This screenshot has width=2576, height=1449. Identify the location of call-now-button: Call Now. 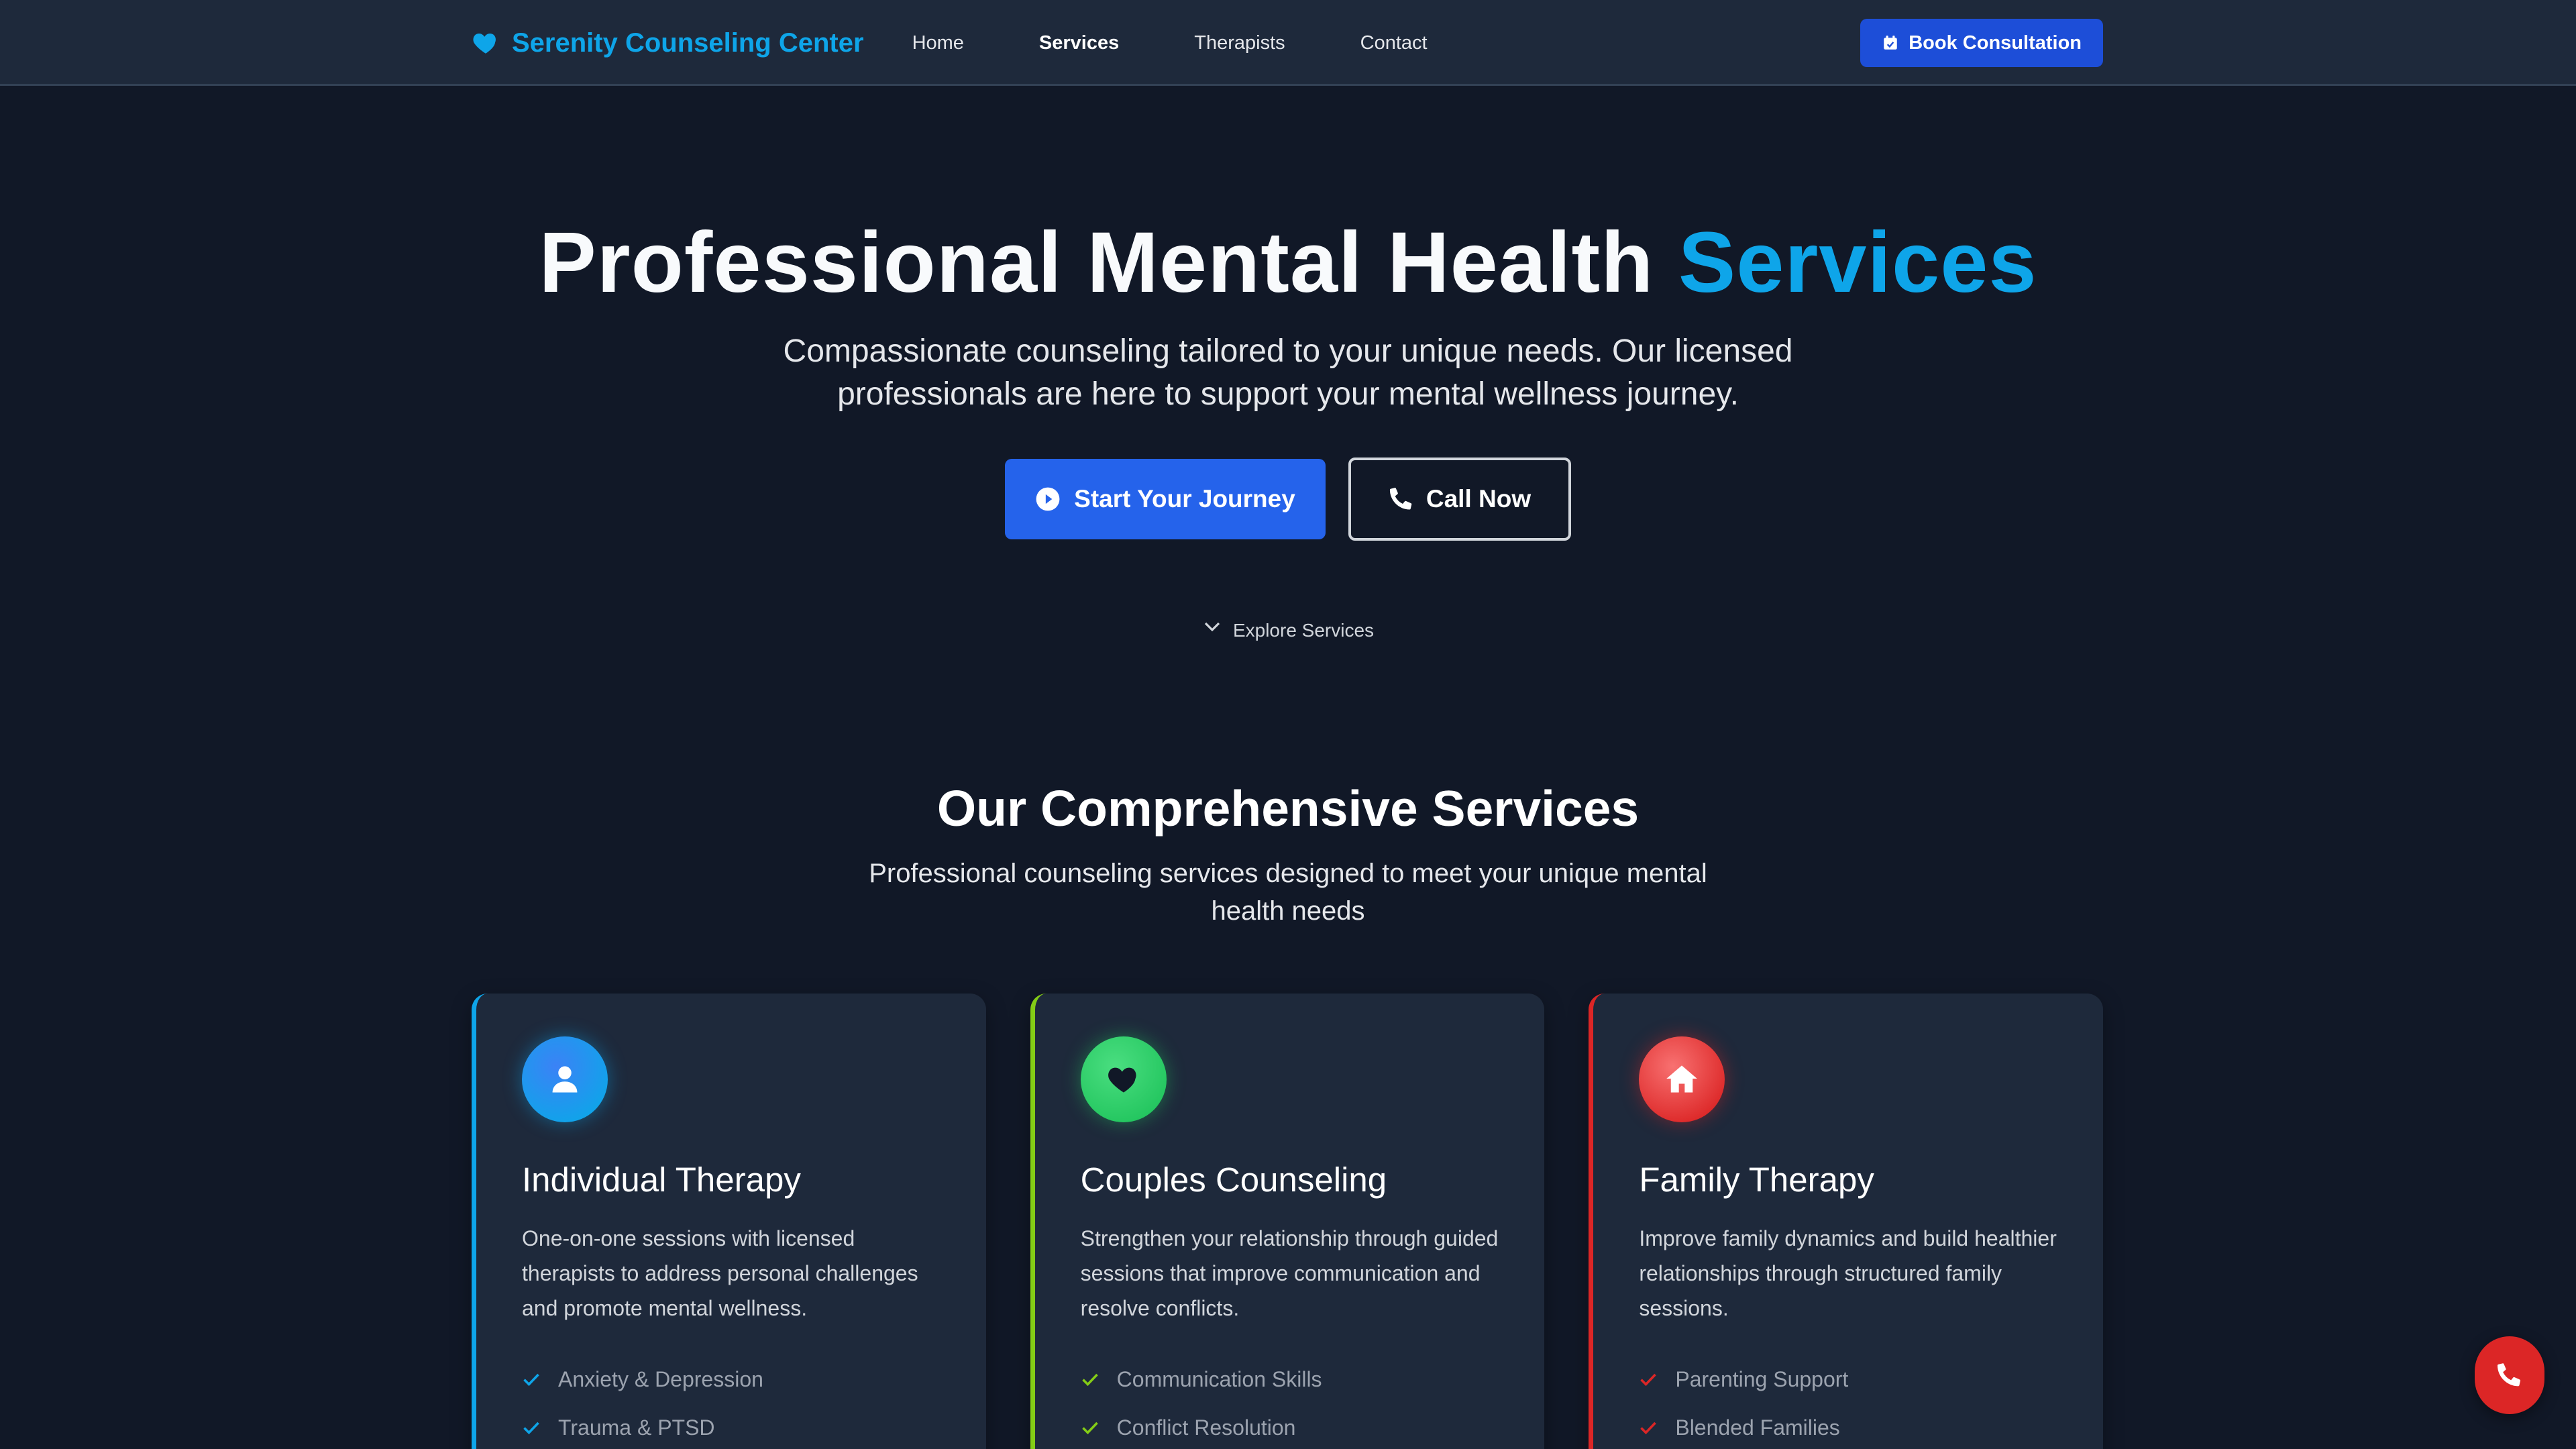
(1459, 499).